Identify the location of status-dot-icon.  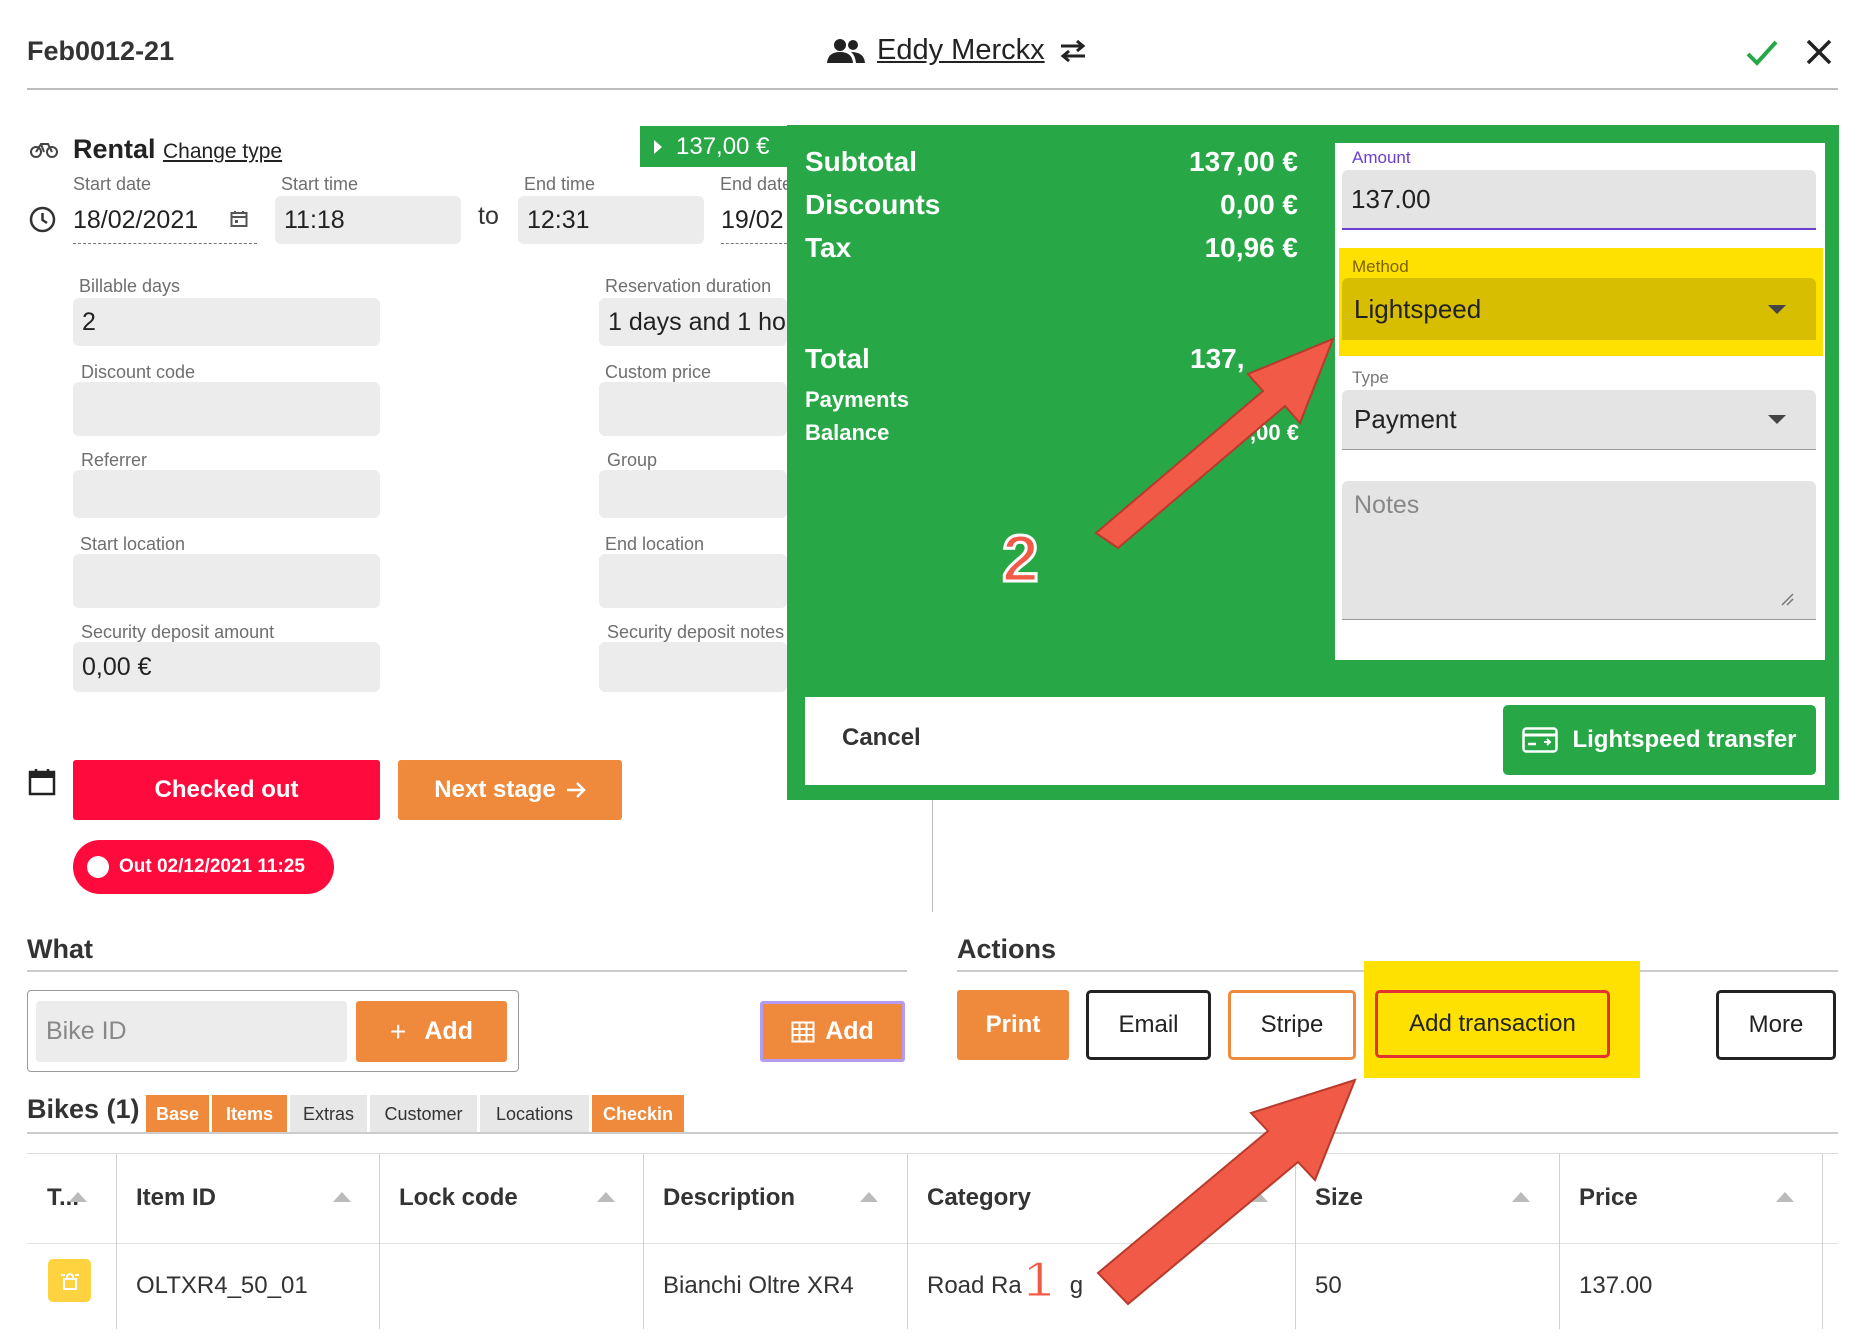
(98, 867).